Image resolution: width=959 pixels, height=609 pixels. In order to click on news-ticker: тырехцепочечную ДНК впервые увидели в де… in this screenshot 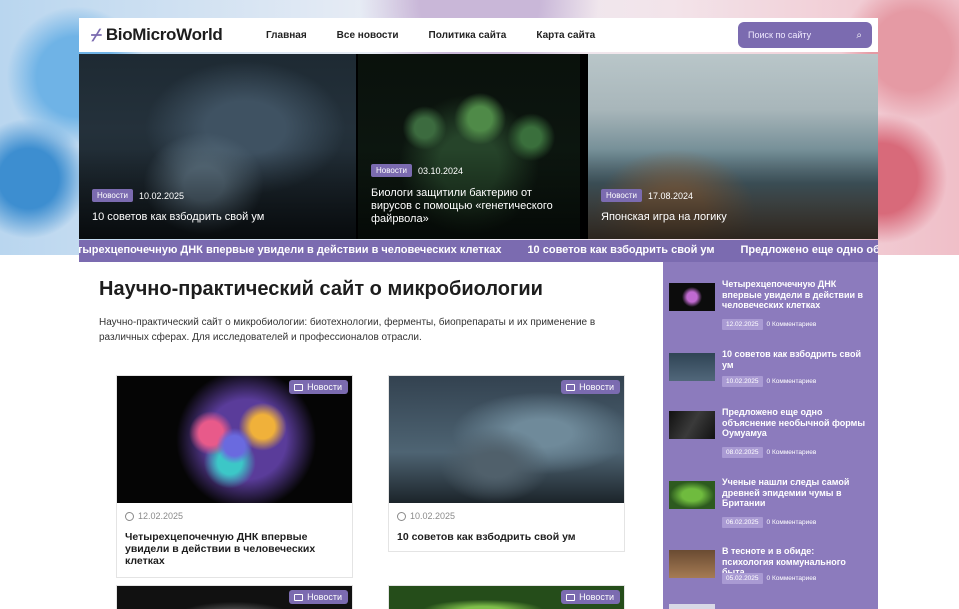, I will do `click(478, 251)`.